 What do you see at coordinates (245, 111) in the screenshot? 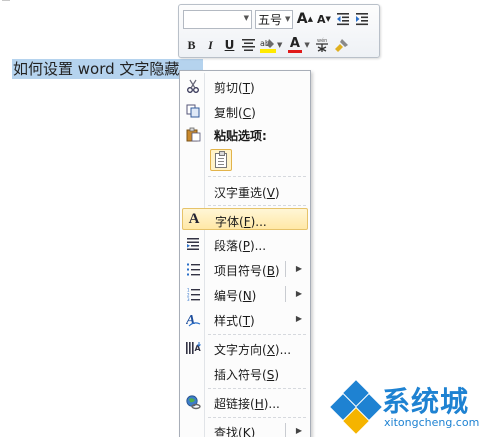
I see `menu-item-copy: 复制(C)` at bounding box center [245, 111].